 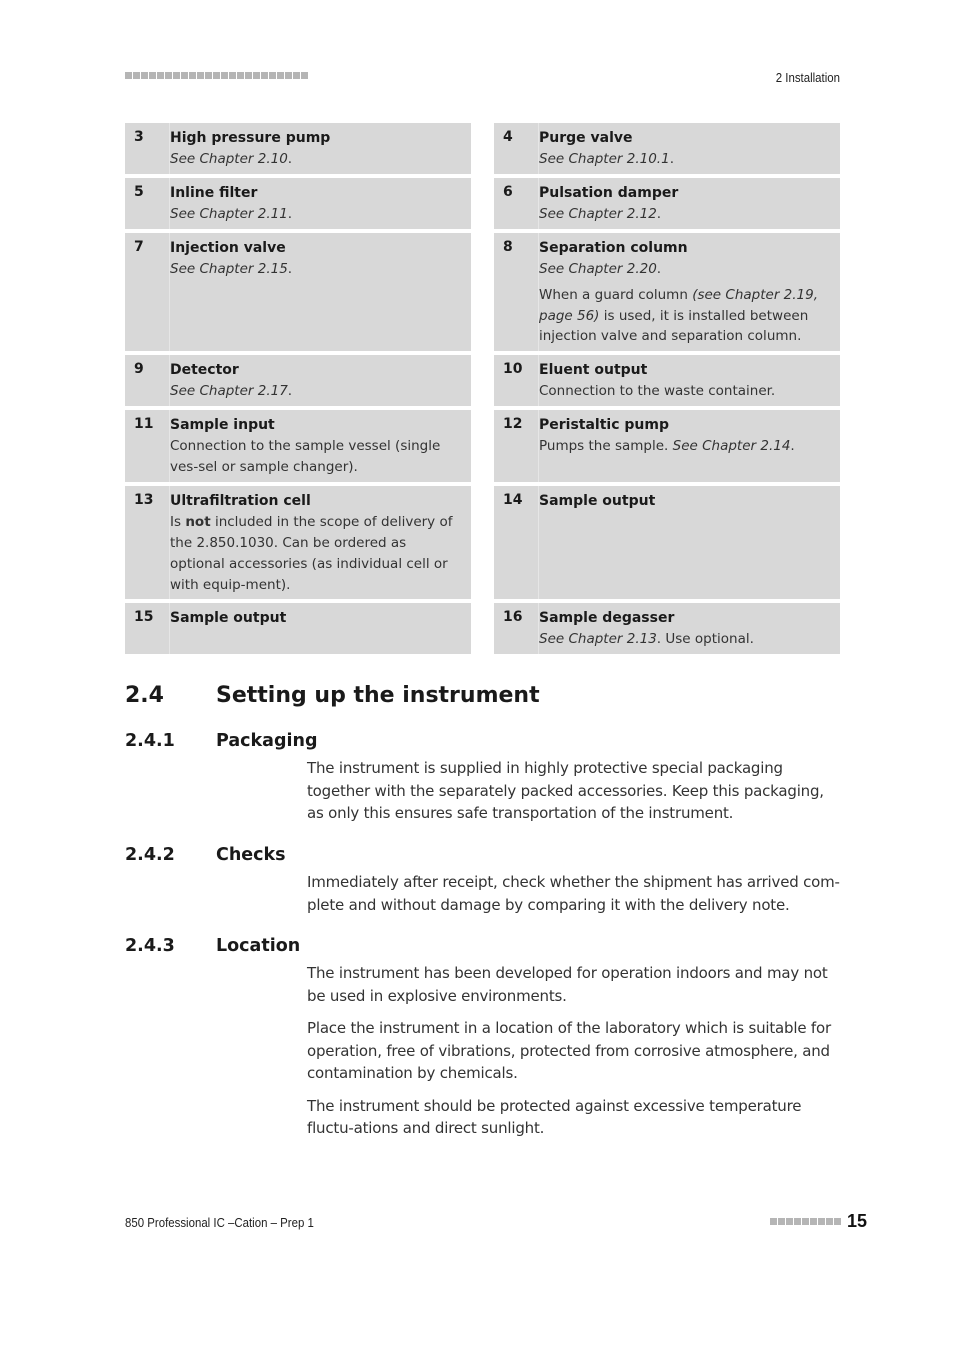 I want to click on legend-item: 6 Pulsation damper See Chapter 2.12., so click(x=667, y=203).